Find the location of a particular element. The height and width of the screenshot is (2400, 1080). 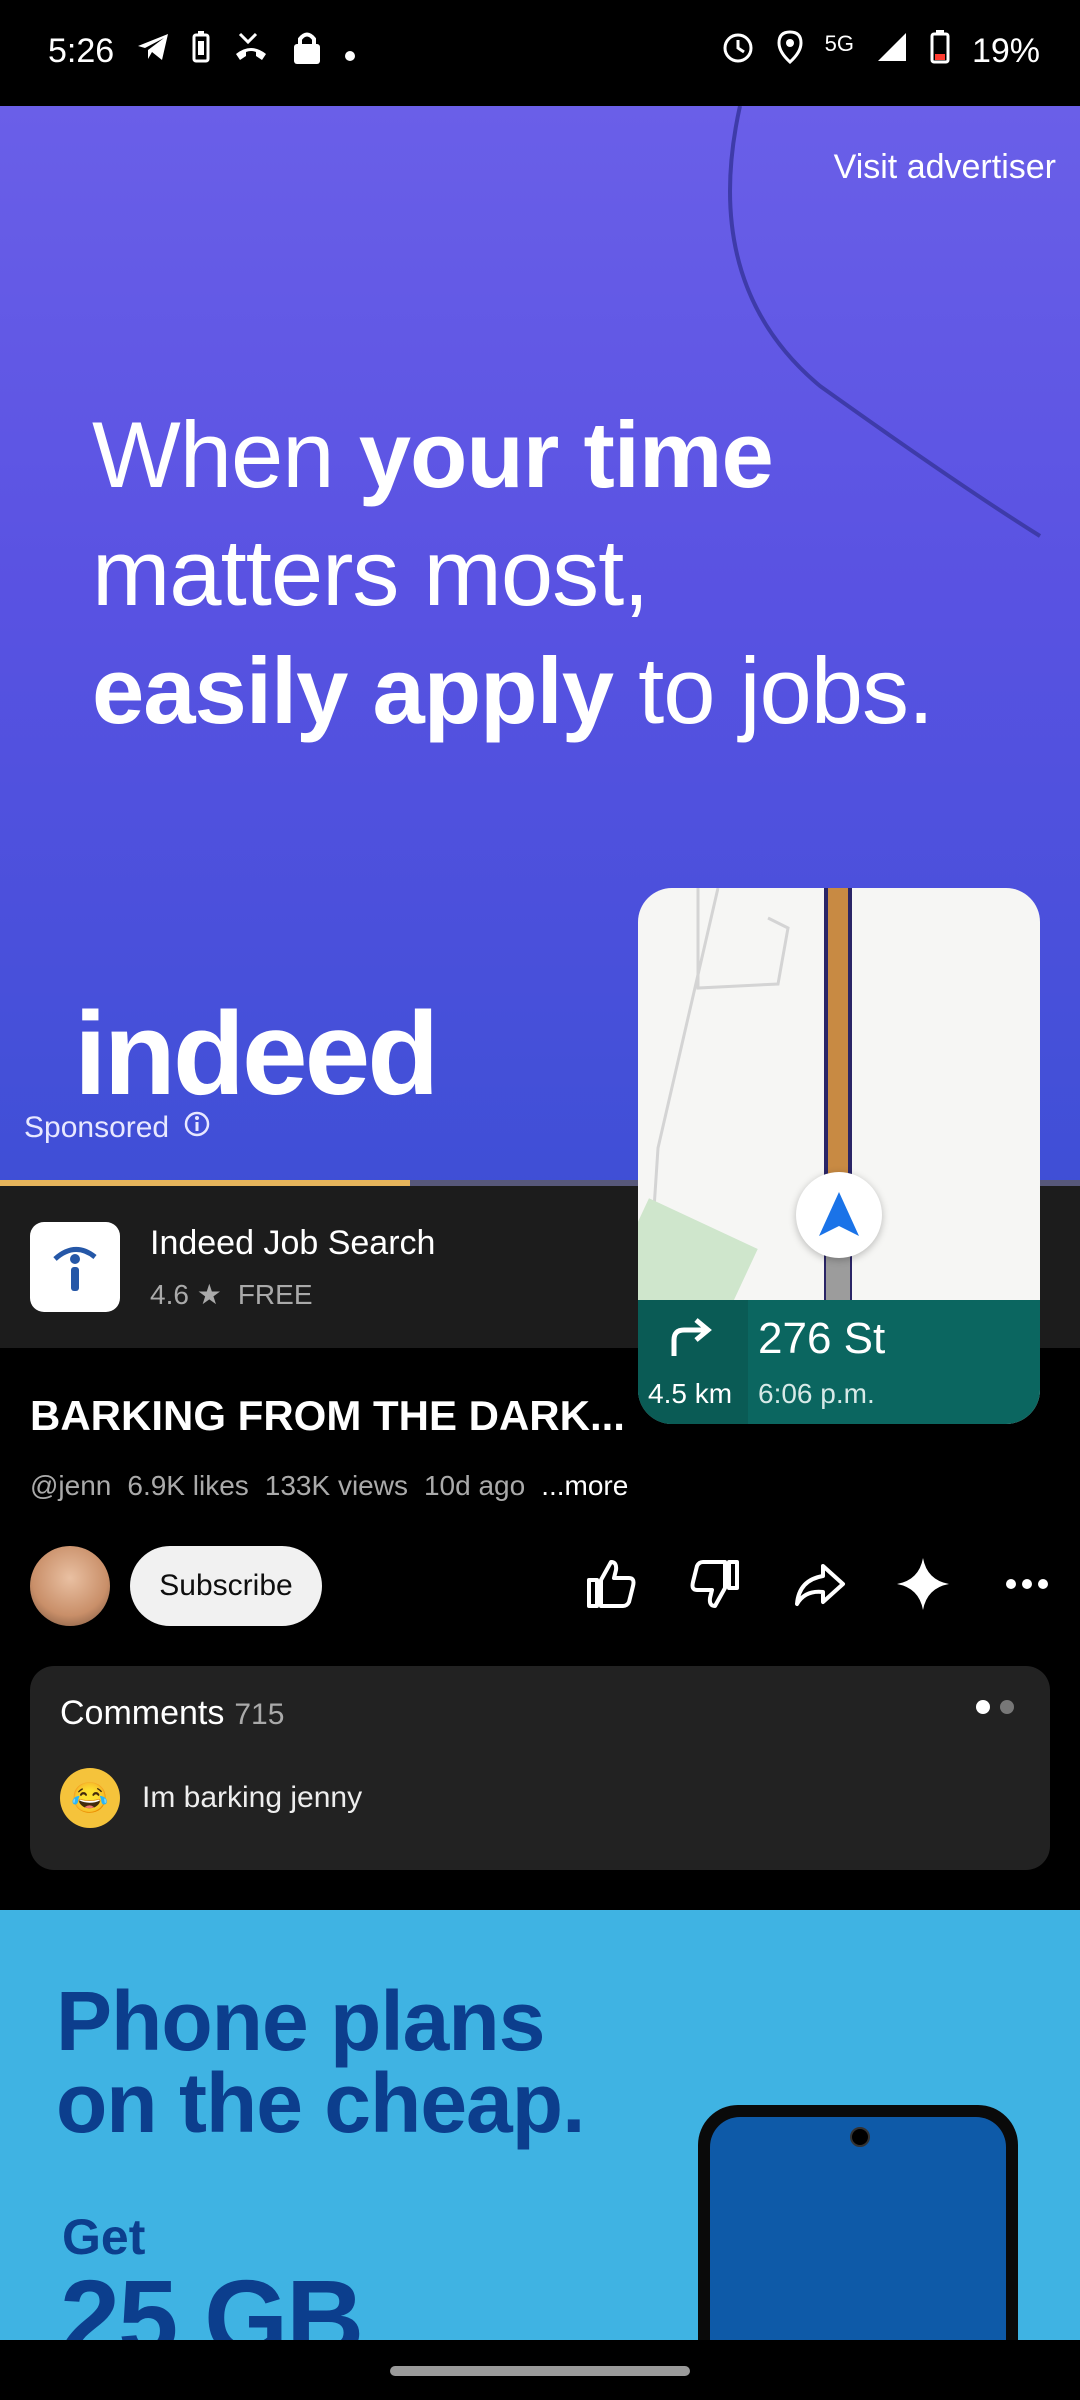

status-left: 5:26 is located at coordinates (202, 51).